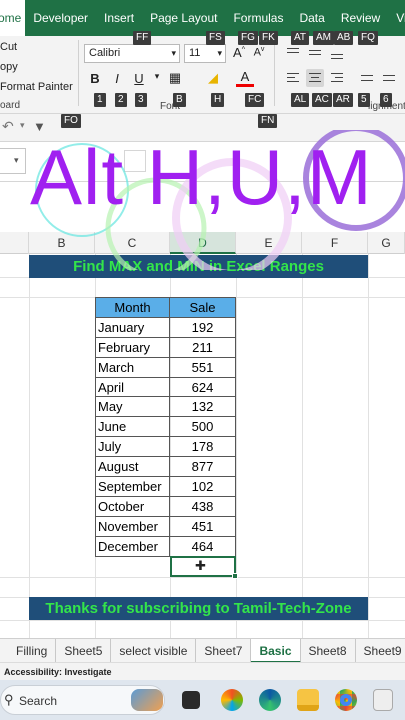 Image resolution: width=405 pixels, height=720 pixels. I want to click on keytip-h: H, so click(218, 100).